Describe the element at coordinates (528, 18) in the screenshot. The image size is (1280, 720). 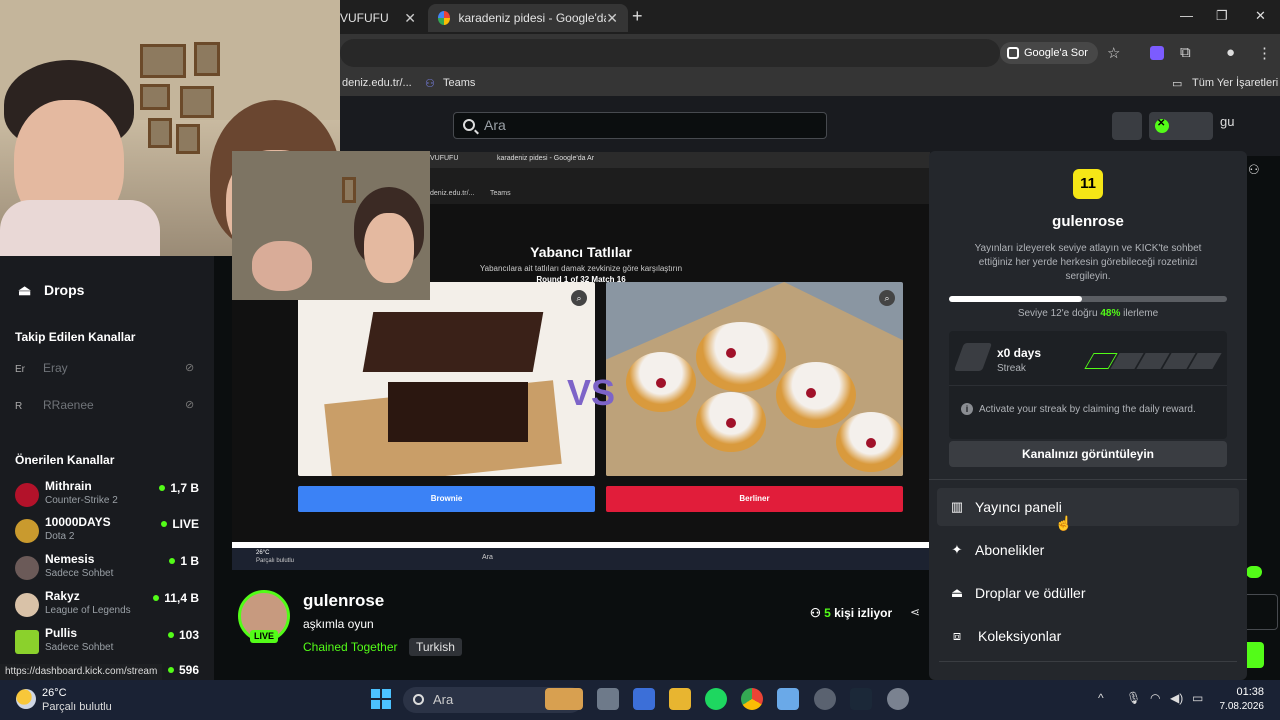
I see `browser-tab-active: karadeniz pidesi - Google'da Ar ✕` at that location.